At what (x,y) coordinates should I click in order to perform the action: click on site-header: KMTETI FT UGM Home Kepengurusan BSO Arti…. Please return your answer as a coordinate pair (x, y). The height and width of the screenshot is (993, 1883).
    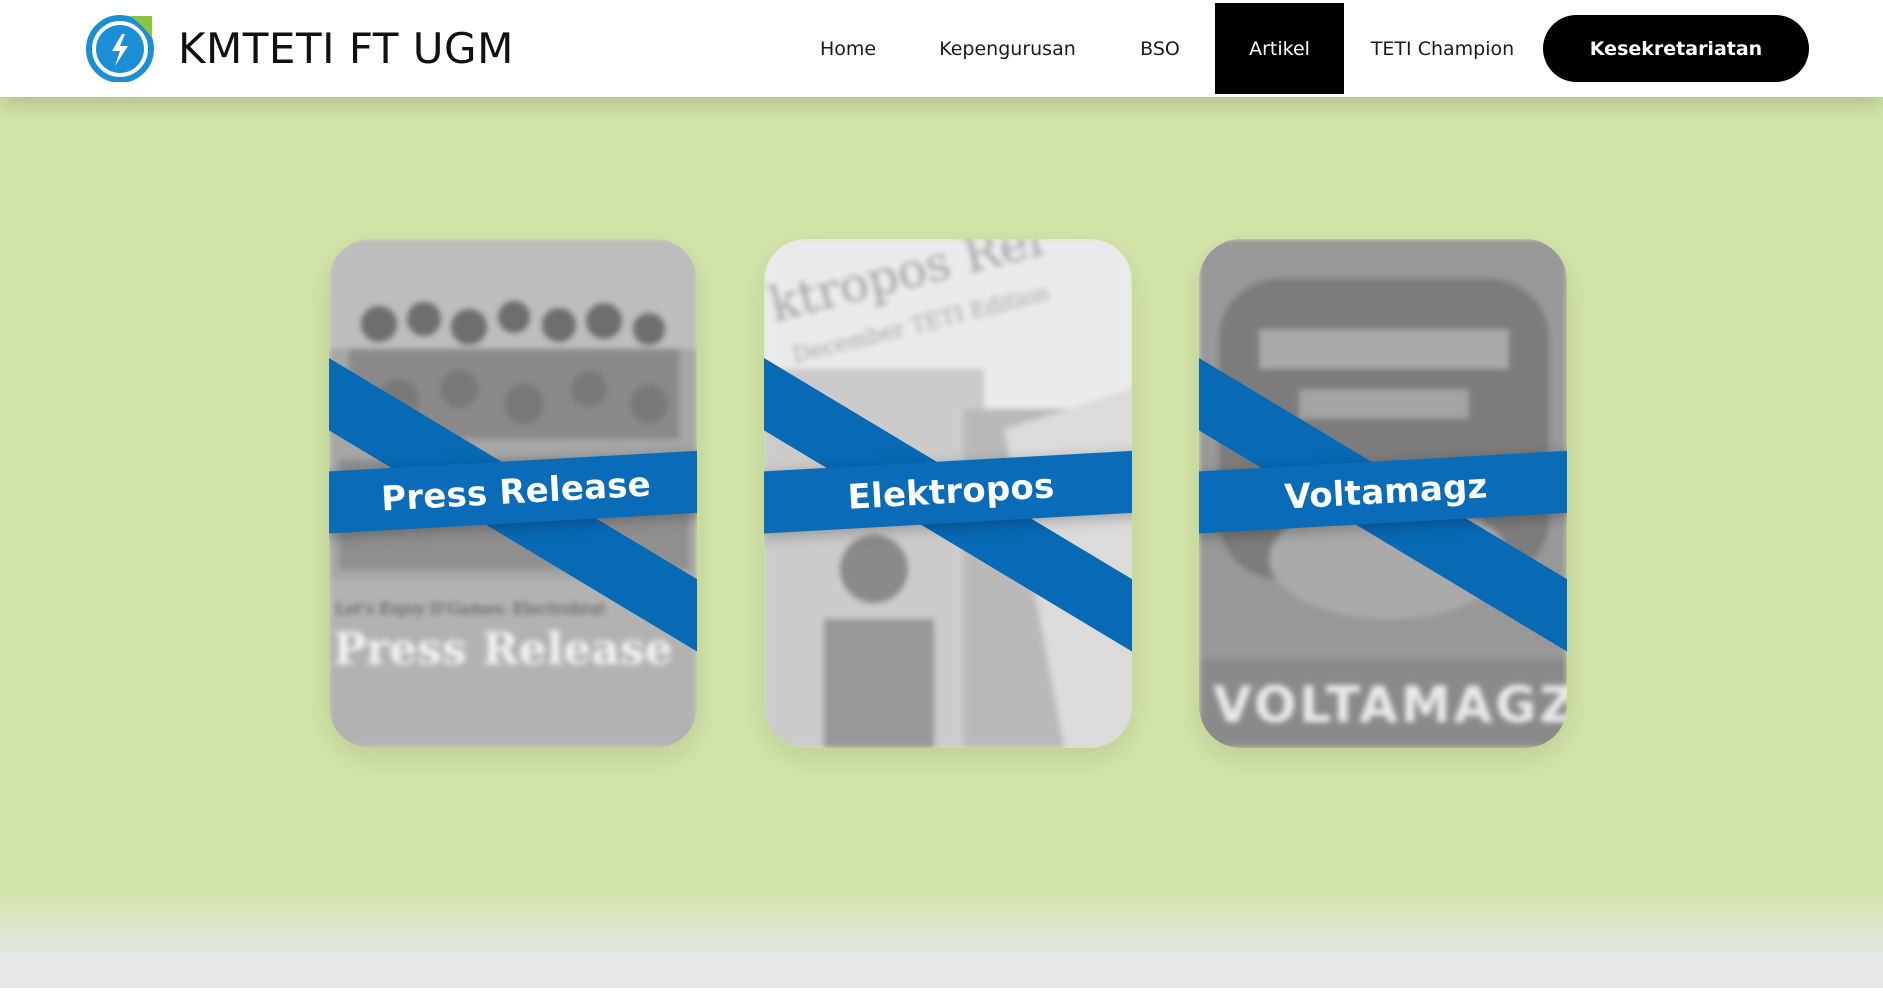
    Looking at the image, I should click on (941, 48).